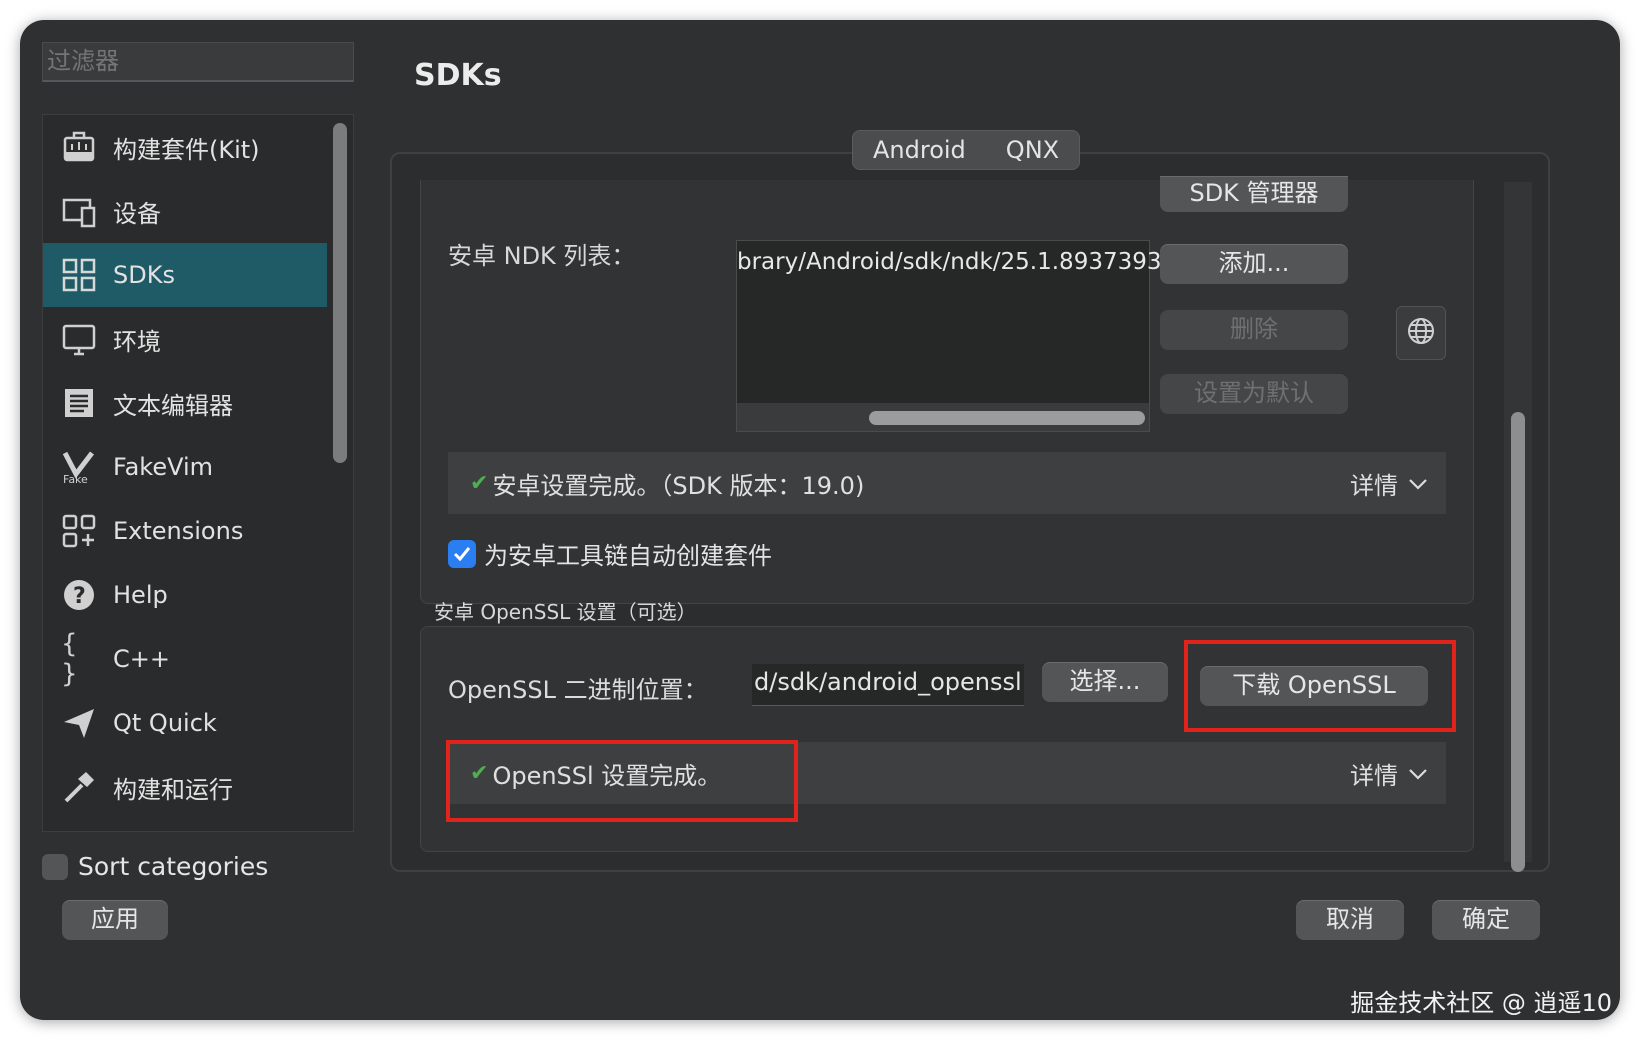  I want to click on check-icon: ✔, so click(479, 483).